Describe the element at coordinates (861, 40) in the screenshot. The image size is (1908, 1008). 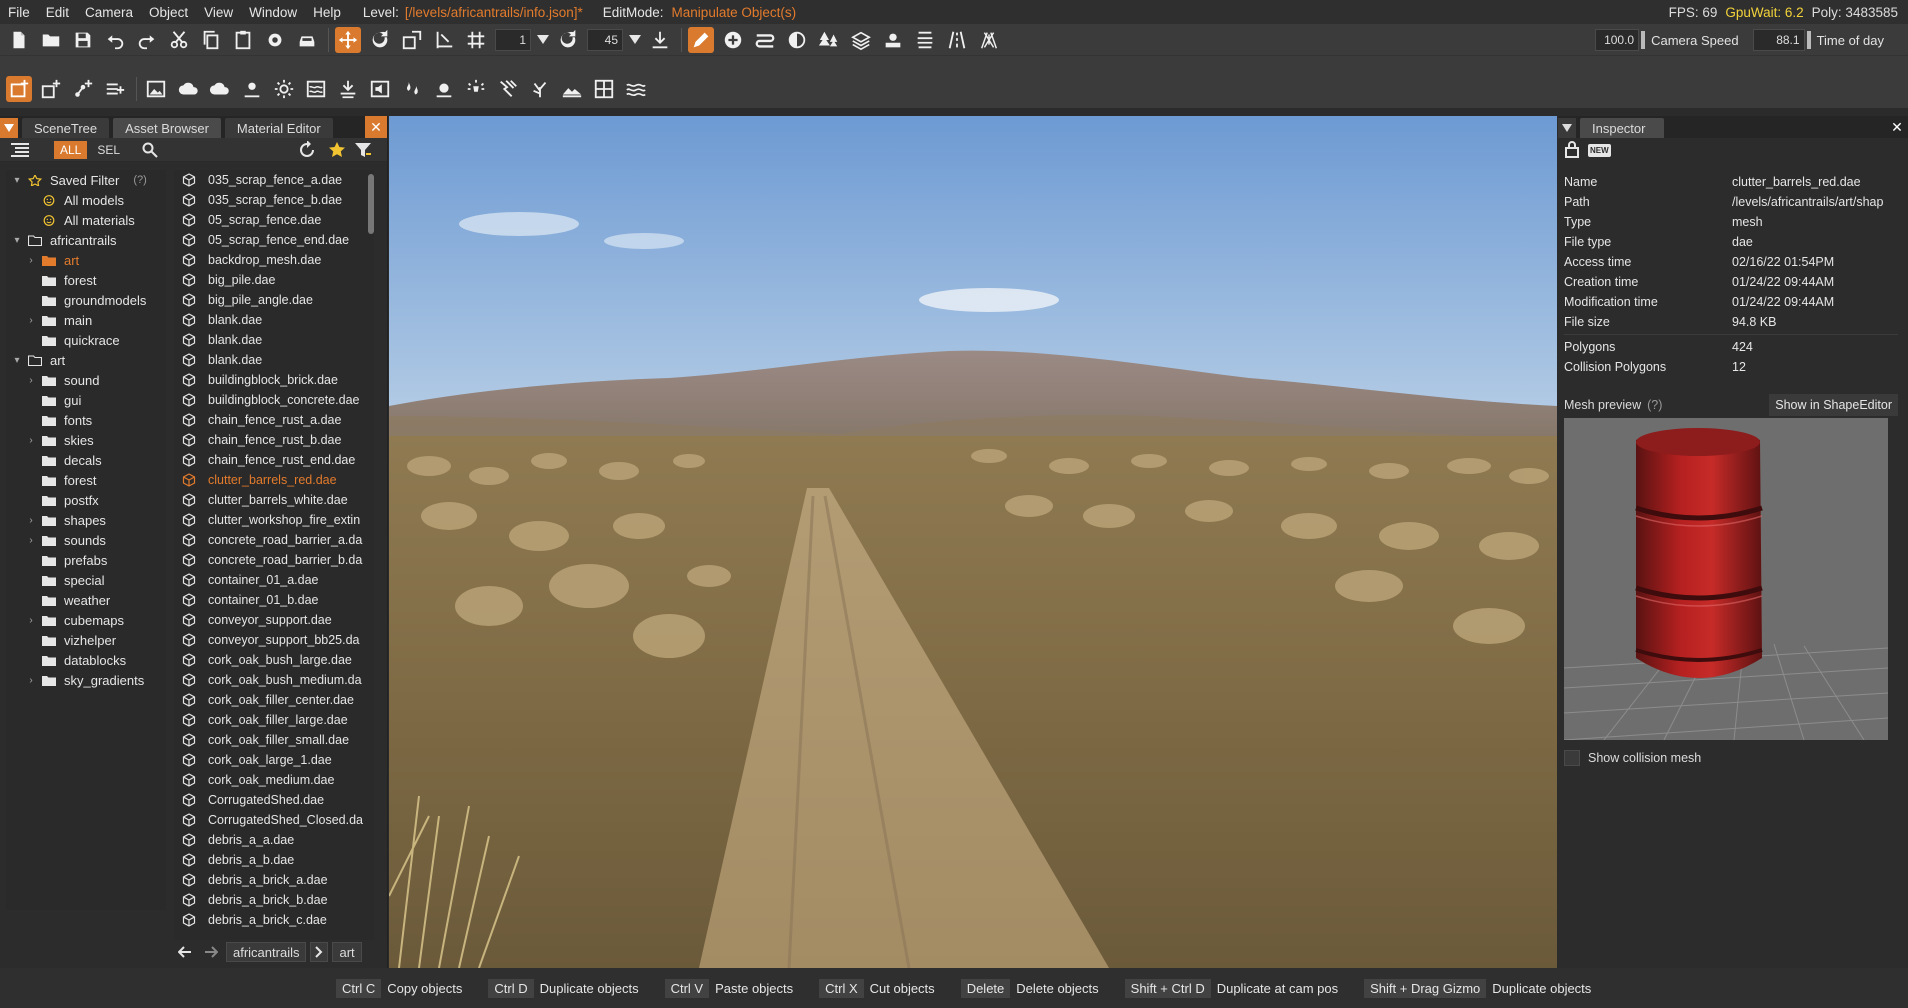
I see `layers-icon` at that location.